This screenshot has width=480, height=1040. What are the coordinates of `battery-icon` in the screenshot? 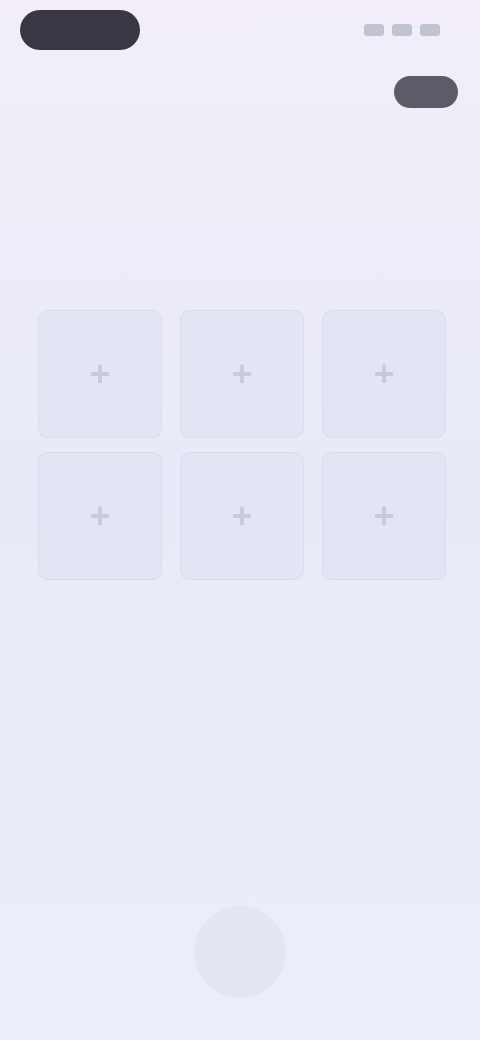 It's located at (430, 30).